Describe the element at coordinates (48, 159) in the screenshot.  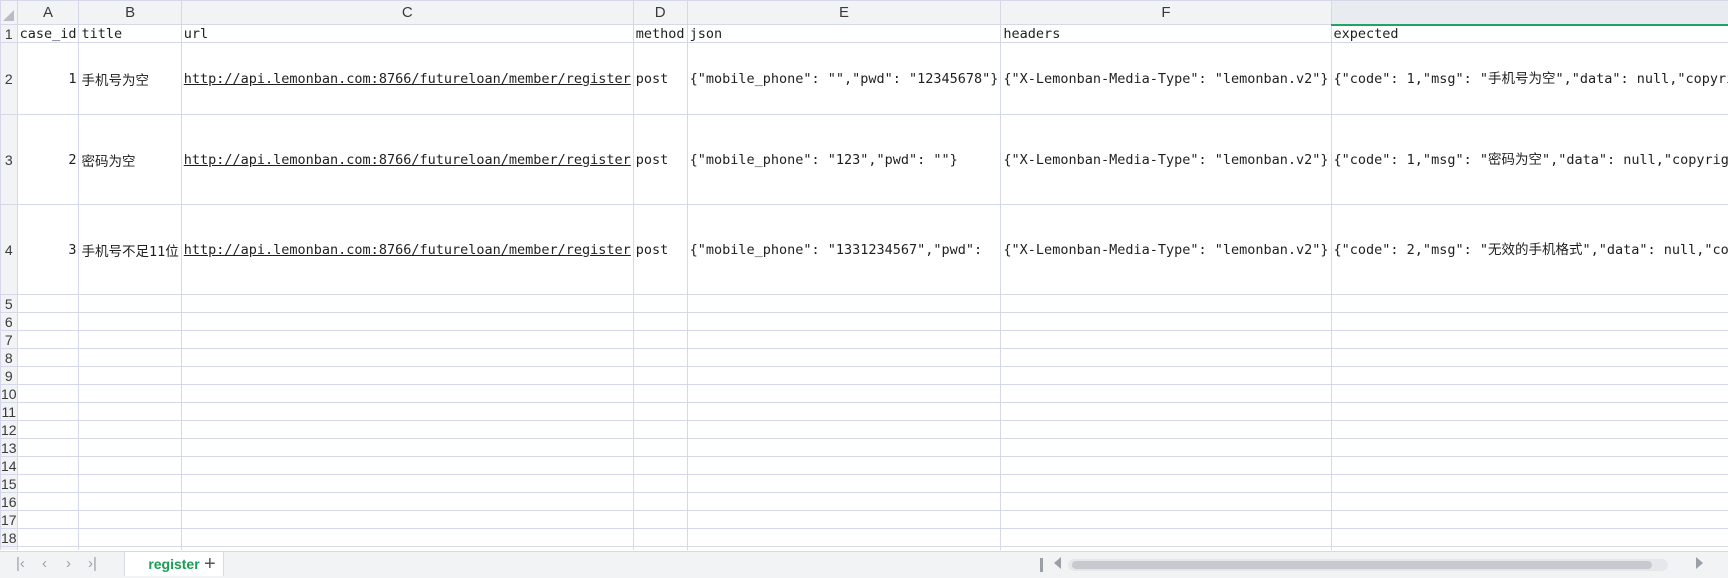
I see `cell-a3: 2` at that location.